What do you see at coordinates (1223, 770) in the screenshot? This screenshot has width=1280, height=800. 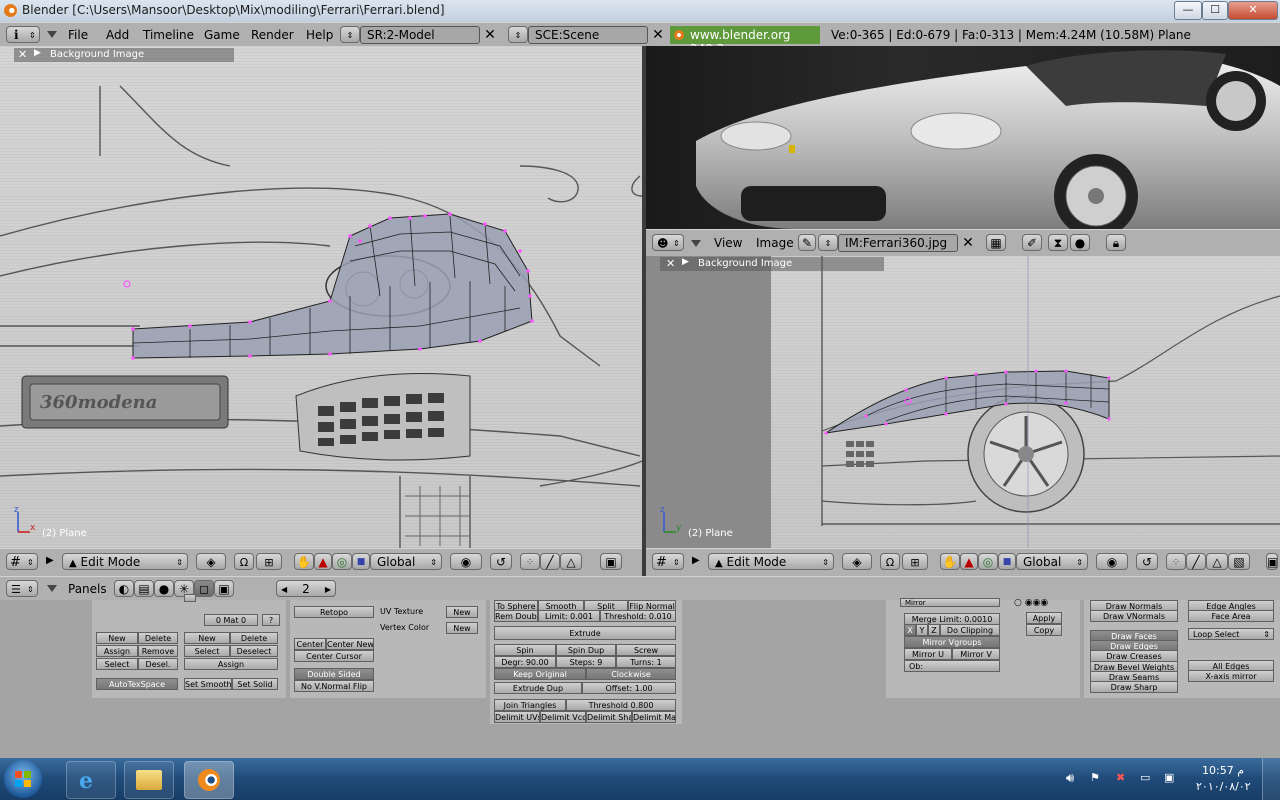 I see `clock-time: 10:57 م` at bounding box center [1223, 770].